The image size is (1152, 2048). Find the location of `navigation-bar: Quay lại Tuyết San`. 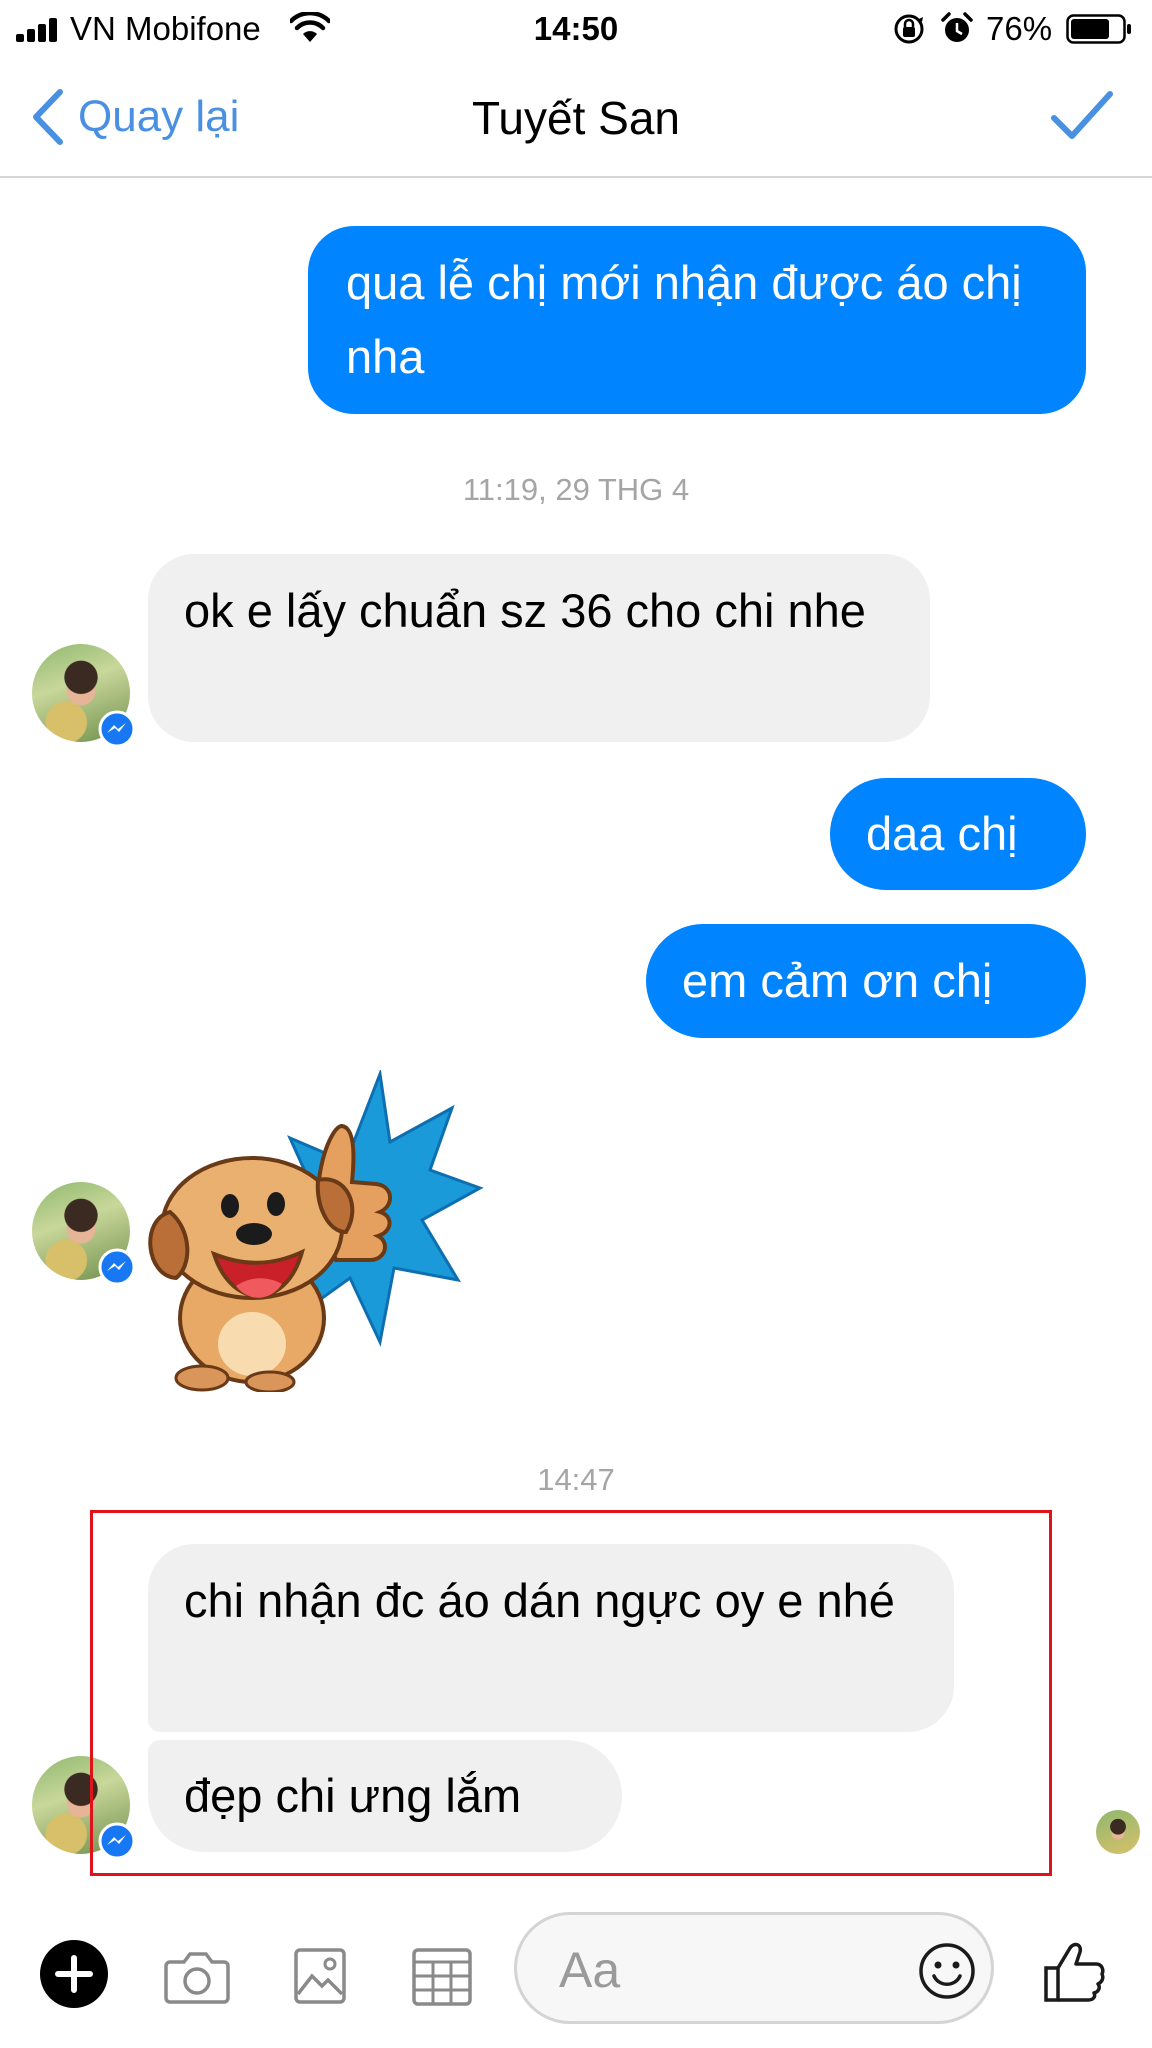

navigation-bar: Quay lại Tuyết San is located at coordinates (576, 118).